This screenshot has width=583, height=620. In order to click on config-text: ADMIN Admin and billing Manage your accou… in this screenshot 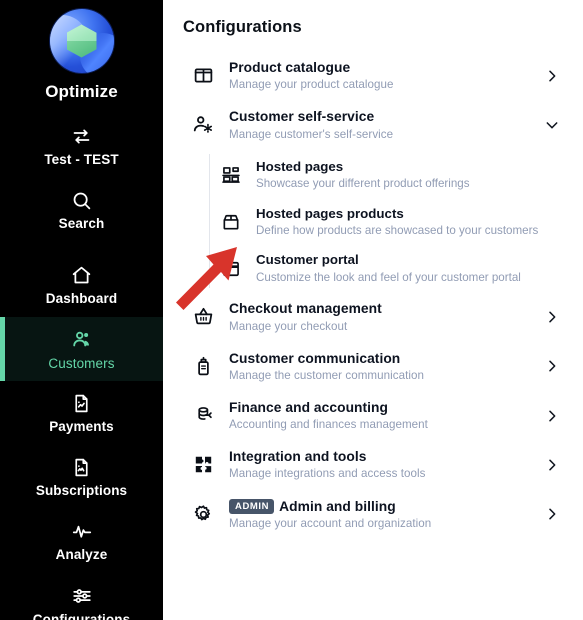, I will do `click(378, 514)`.